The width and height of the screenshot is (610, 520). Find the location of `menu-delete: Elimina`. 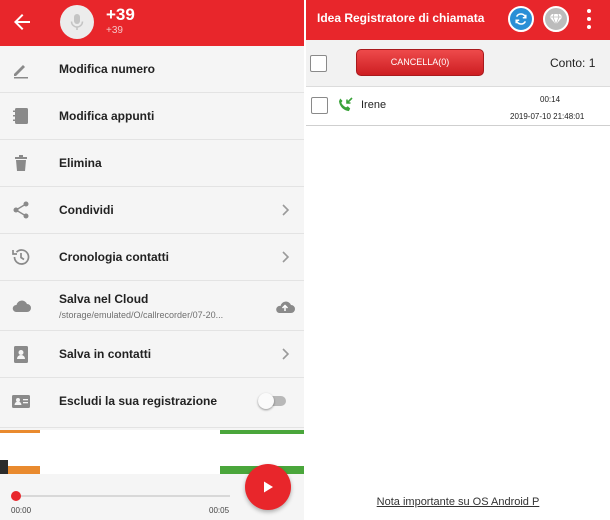

menu-delete: Elimina is located at coordinates (152, 163).